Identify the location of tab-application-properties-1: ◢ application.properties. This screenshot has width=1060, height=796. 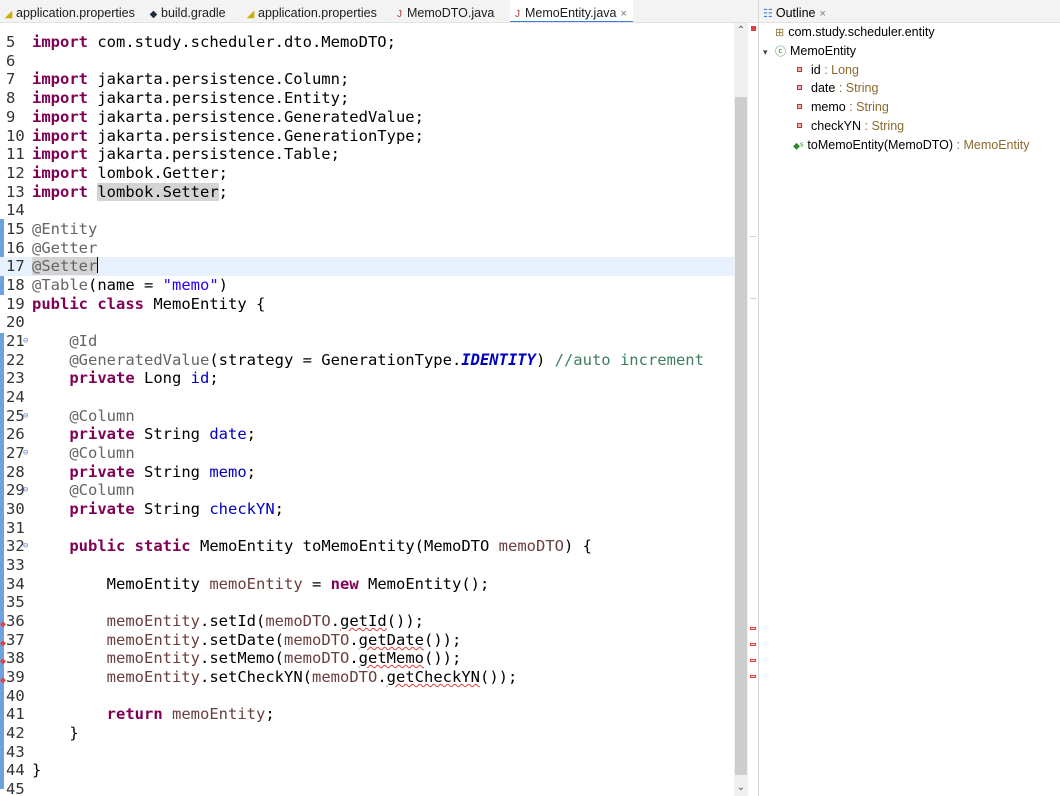
(69, 11).